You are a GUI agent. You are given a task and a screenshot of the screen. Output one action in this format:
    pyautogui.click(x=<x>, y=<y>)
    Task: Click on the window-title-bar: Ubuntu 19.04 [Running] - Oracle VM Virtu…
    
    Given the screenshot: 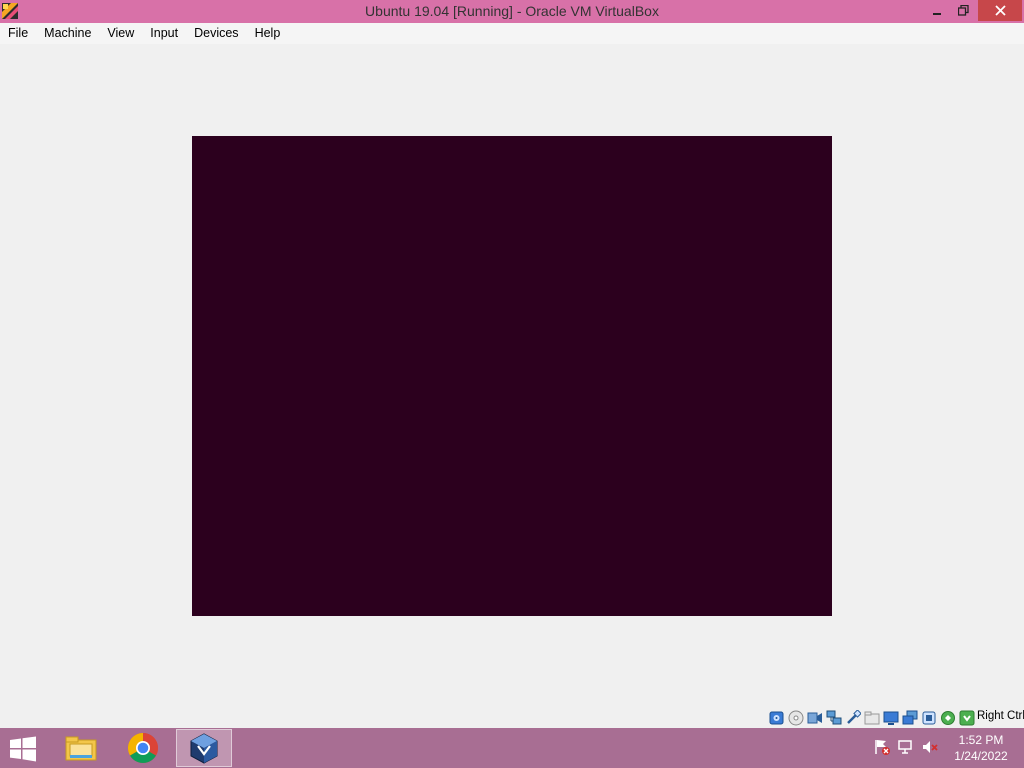 What is the action you would take?
    pyautogui.click(x=512, y=11)
    